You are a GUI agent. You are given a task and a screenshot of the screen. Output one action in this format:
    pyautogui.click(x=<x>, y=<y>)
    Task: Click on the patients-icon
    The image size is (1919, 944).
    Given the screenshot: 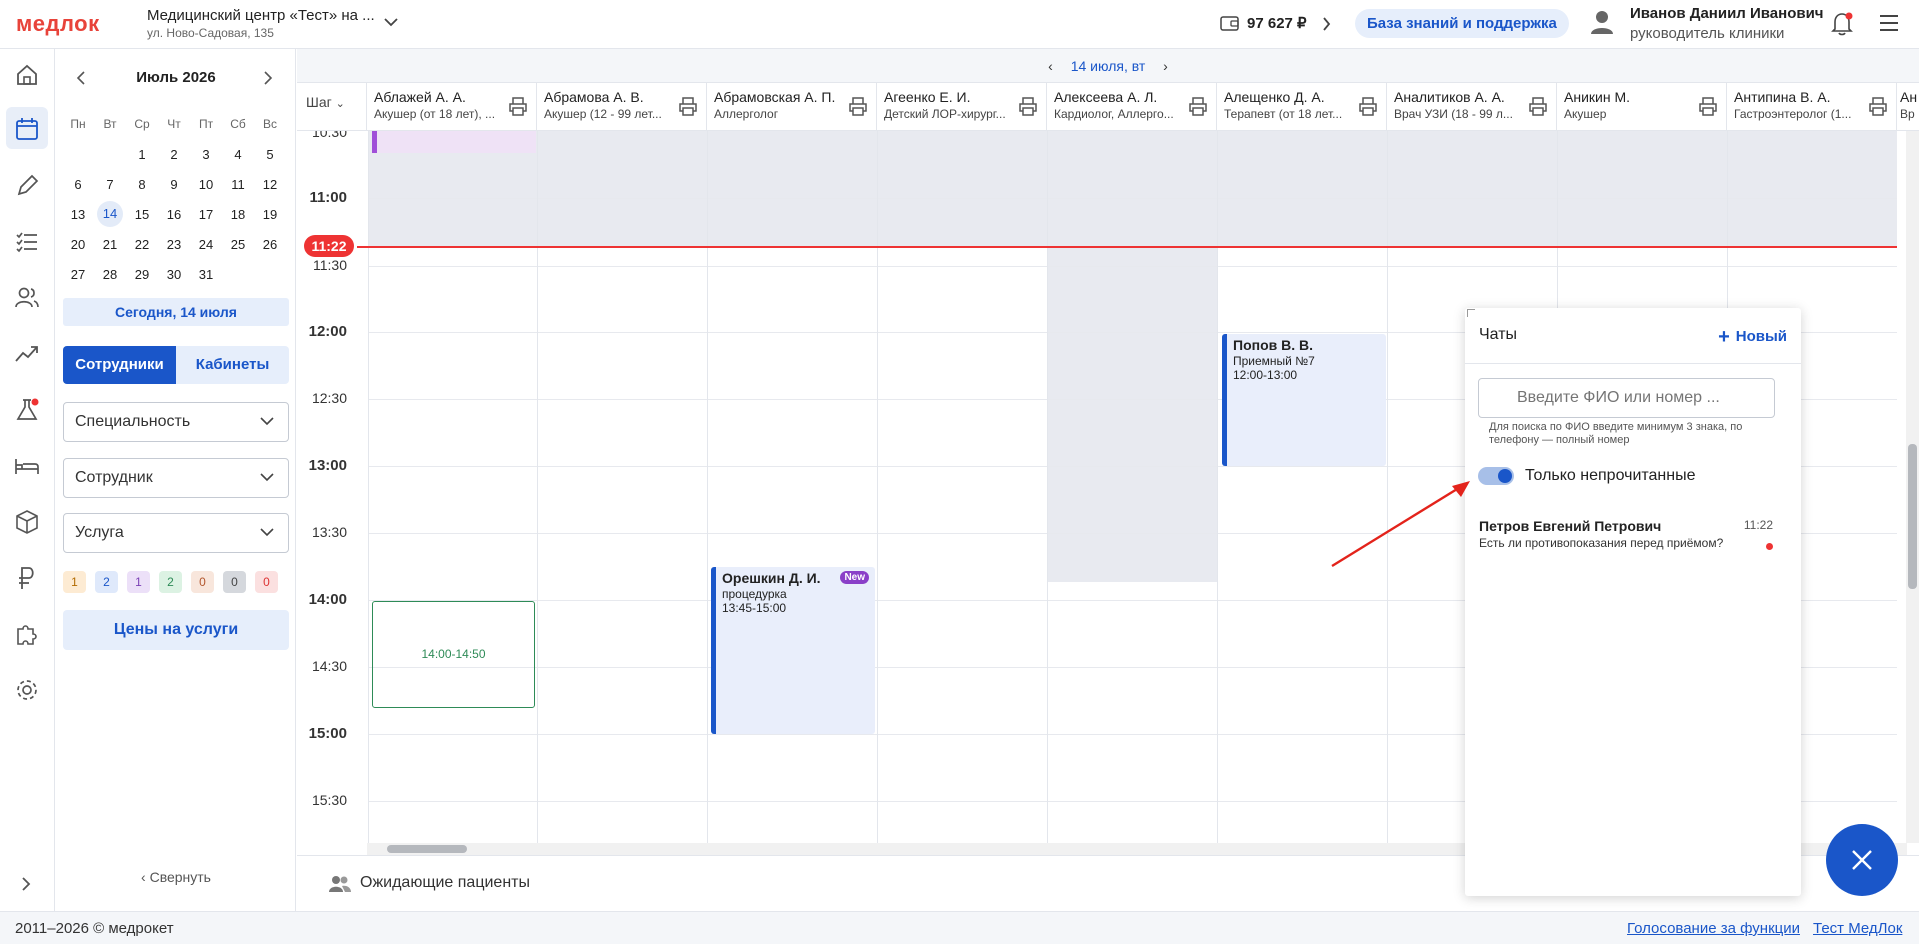 What is the action you would take?
    pyautogui.click(x=27, y=298)
    